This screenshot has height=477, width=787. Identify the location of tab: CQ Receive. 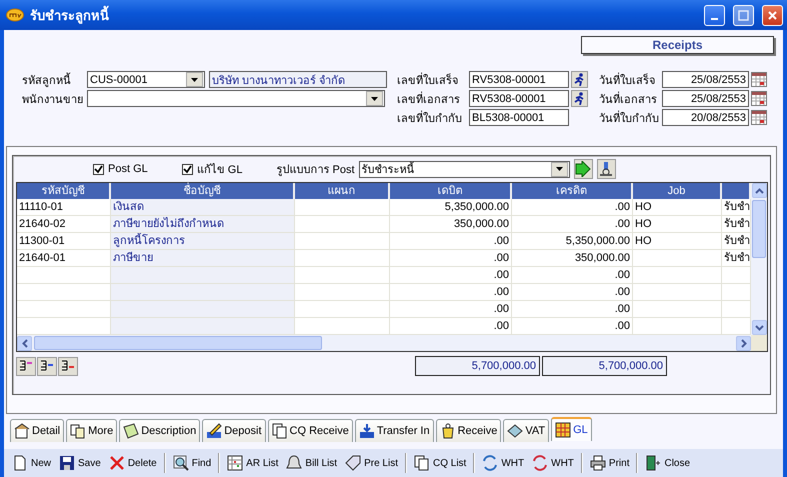
(310, 430).